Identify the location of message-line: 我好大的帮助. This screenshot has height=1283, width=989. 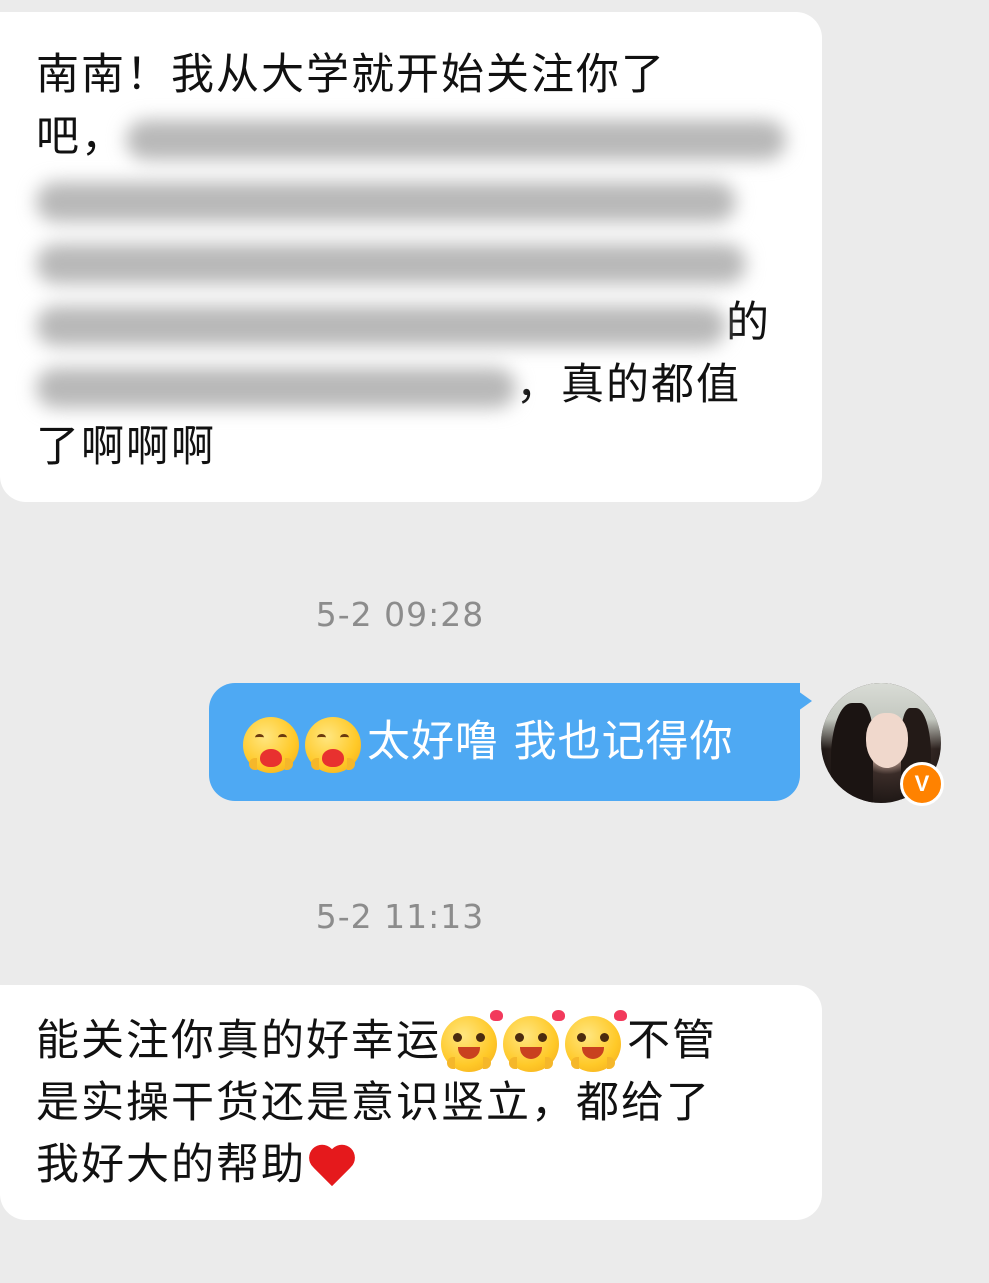
(409, 1165).